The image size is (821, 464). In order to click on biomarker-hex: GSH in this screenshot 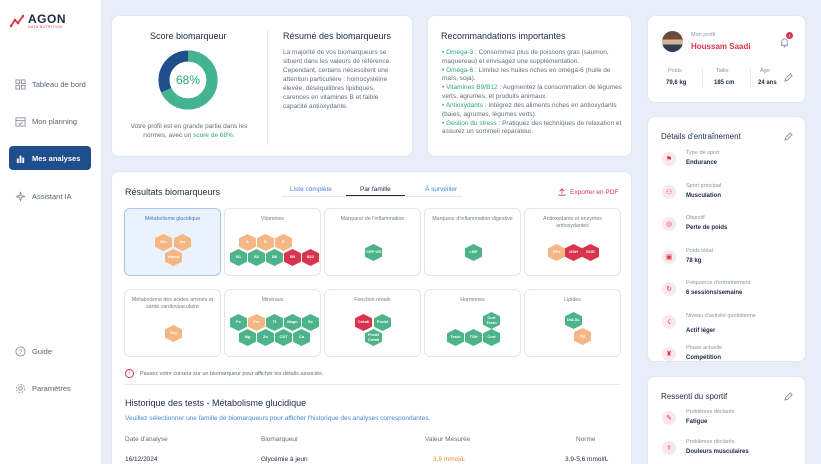, I will do `click(573, 252)`.